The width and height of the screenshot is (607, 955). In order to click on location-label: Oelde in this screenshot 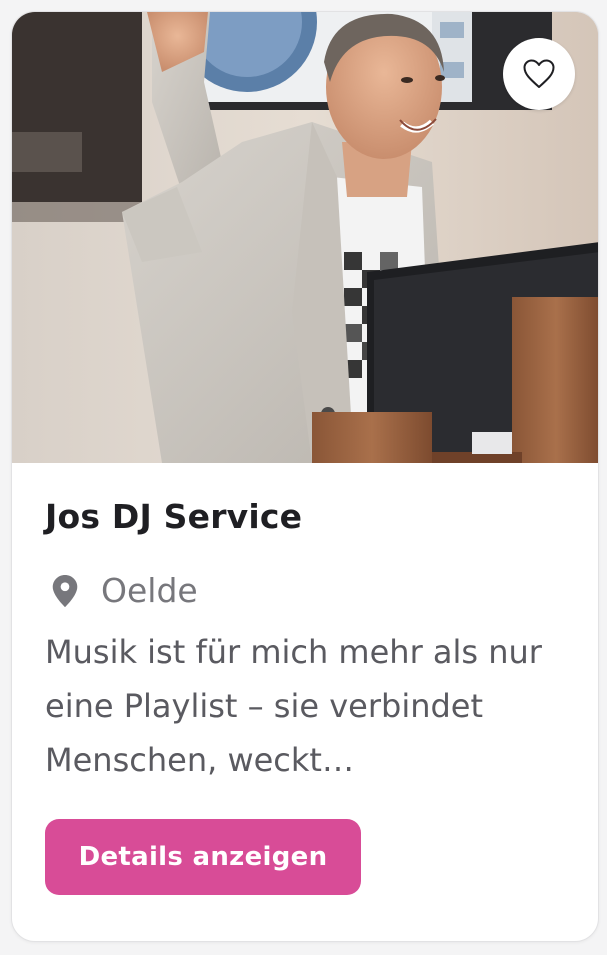, I will do `click(149, 590)`.